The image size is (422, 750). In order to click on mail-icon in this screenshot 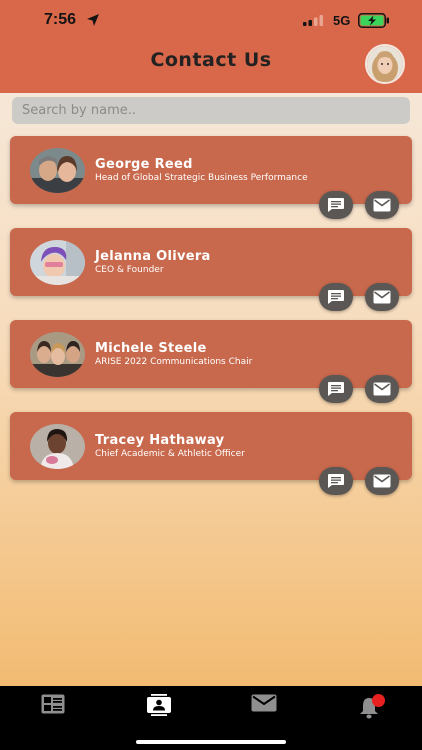, I will do `click(264, 703)`.